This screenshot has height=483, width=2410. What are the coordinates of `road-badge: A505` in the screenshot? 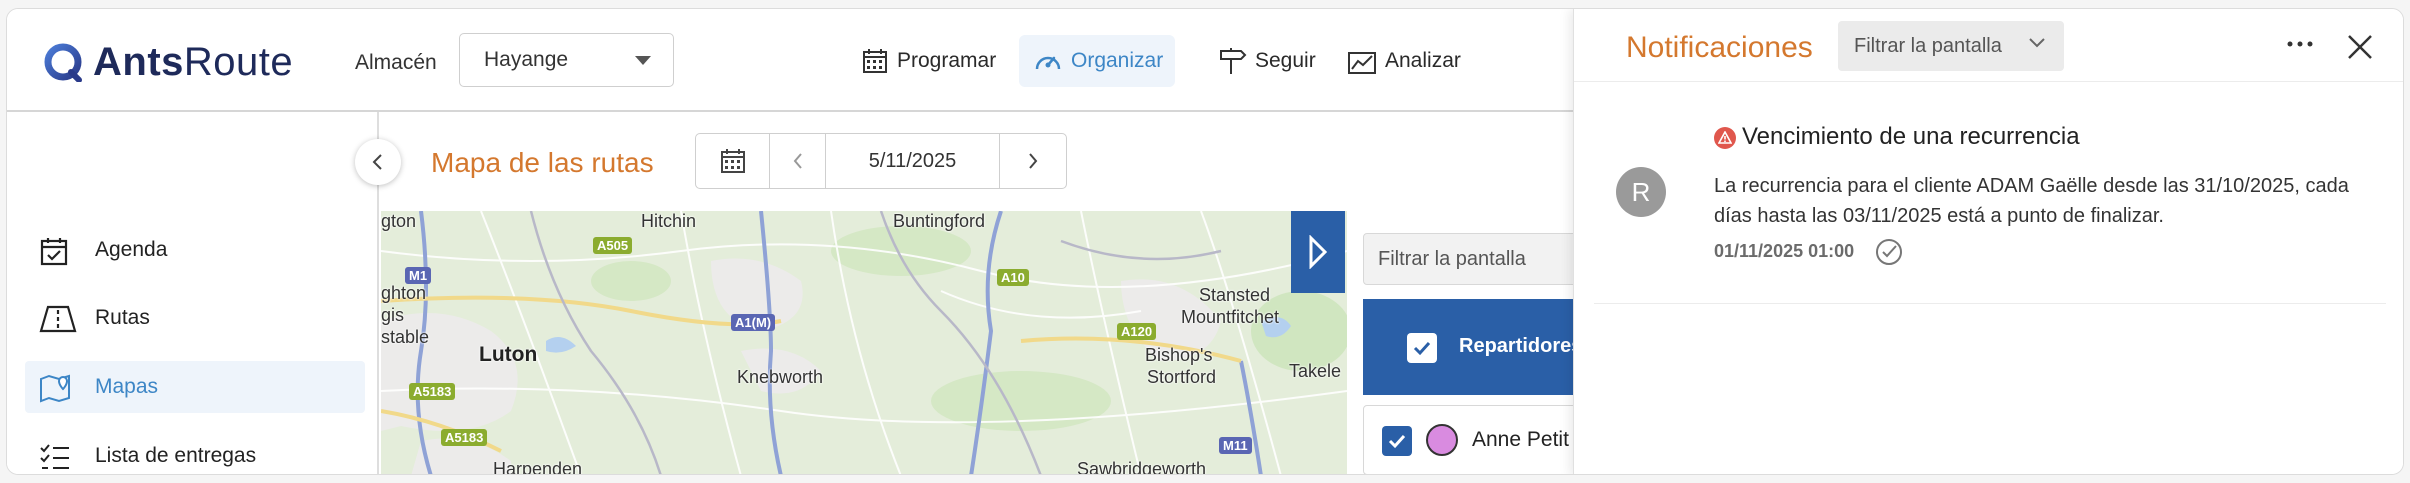 It's located at (613, 245).